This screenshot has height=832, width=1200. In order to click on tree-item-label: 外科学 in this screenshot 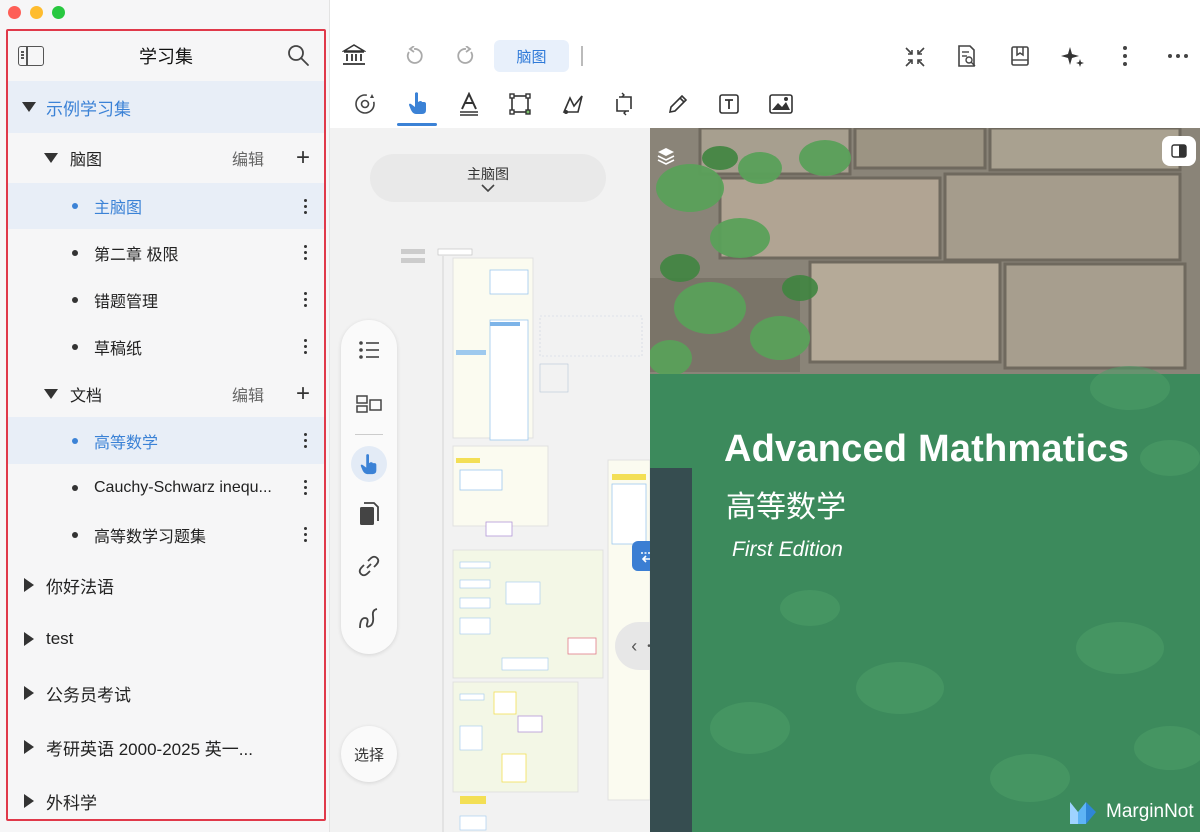, I will do `click(71, 803)`.